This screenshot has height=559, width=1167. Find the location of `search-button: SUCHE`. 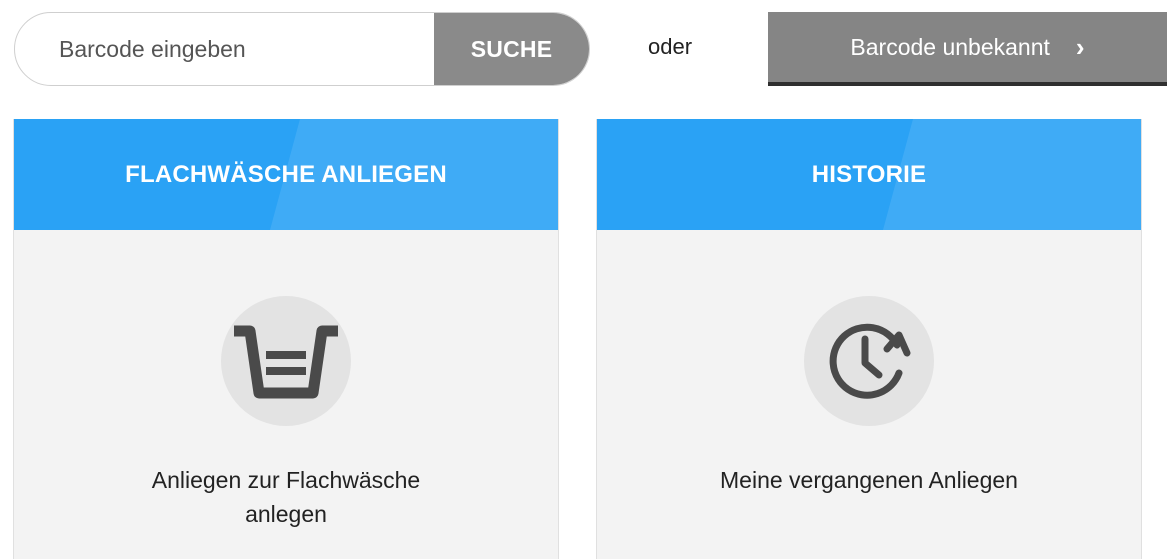

search-button: SUCHE is located at coordinates (511, 49).